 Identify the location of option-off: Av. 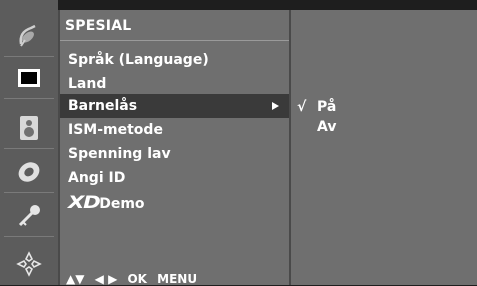
(384, 127).